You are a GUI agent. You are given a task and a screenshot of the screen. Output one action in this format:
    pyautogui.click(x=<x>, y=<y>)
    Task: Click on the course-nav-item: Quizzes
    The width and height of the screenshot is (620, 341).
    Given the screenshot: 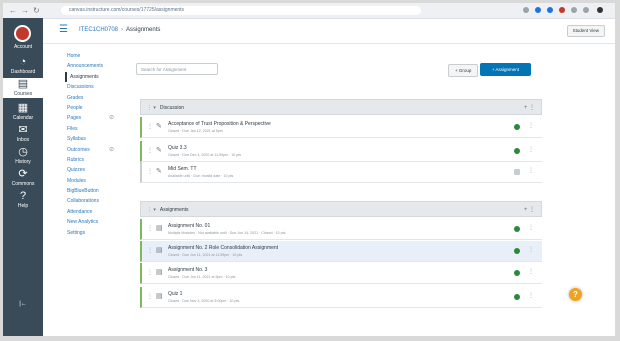 What is the action you would take?
    pyautogui.click(x=95, y=170)
    